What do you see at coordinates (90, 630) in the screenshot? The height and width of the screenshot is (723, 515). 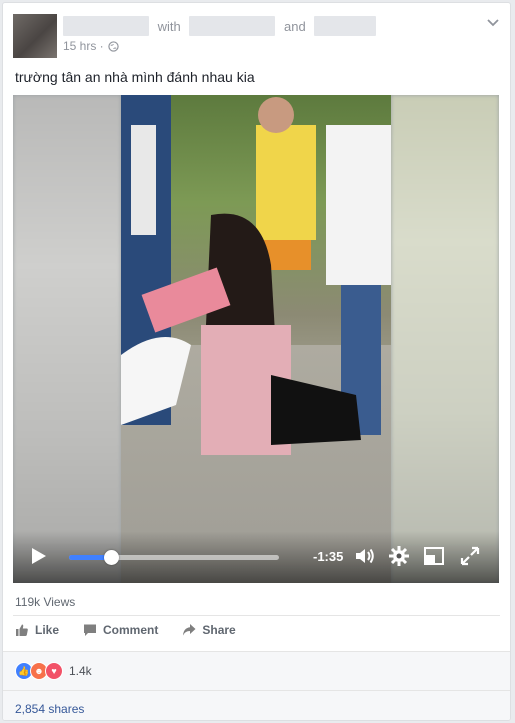 I see `comment-icon` at bounding box center [90, 630].